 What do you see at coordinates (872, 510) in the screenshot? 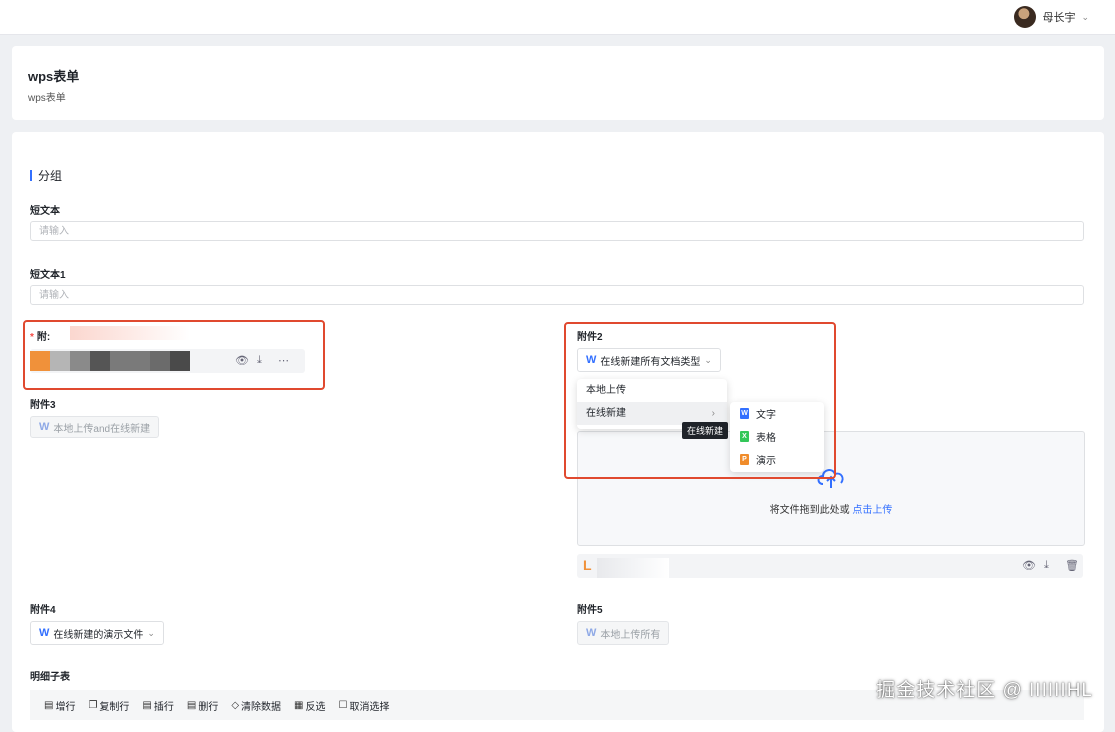
I see `click-upload-link: 点击上传` at bounding box center [872, 510].